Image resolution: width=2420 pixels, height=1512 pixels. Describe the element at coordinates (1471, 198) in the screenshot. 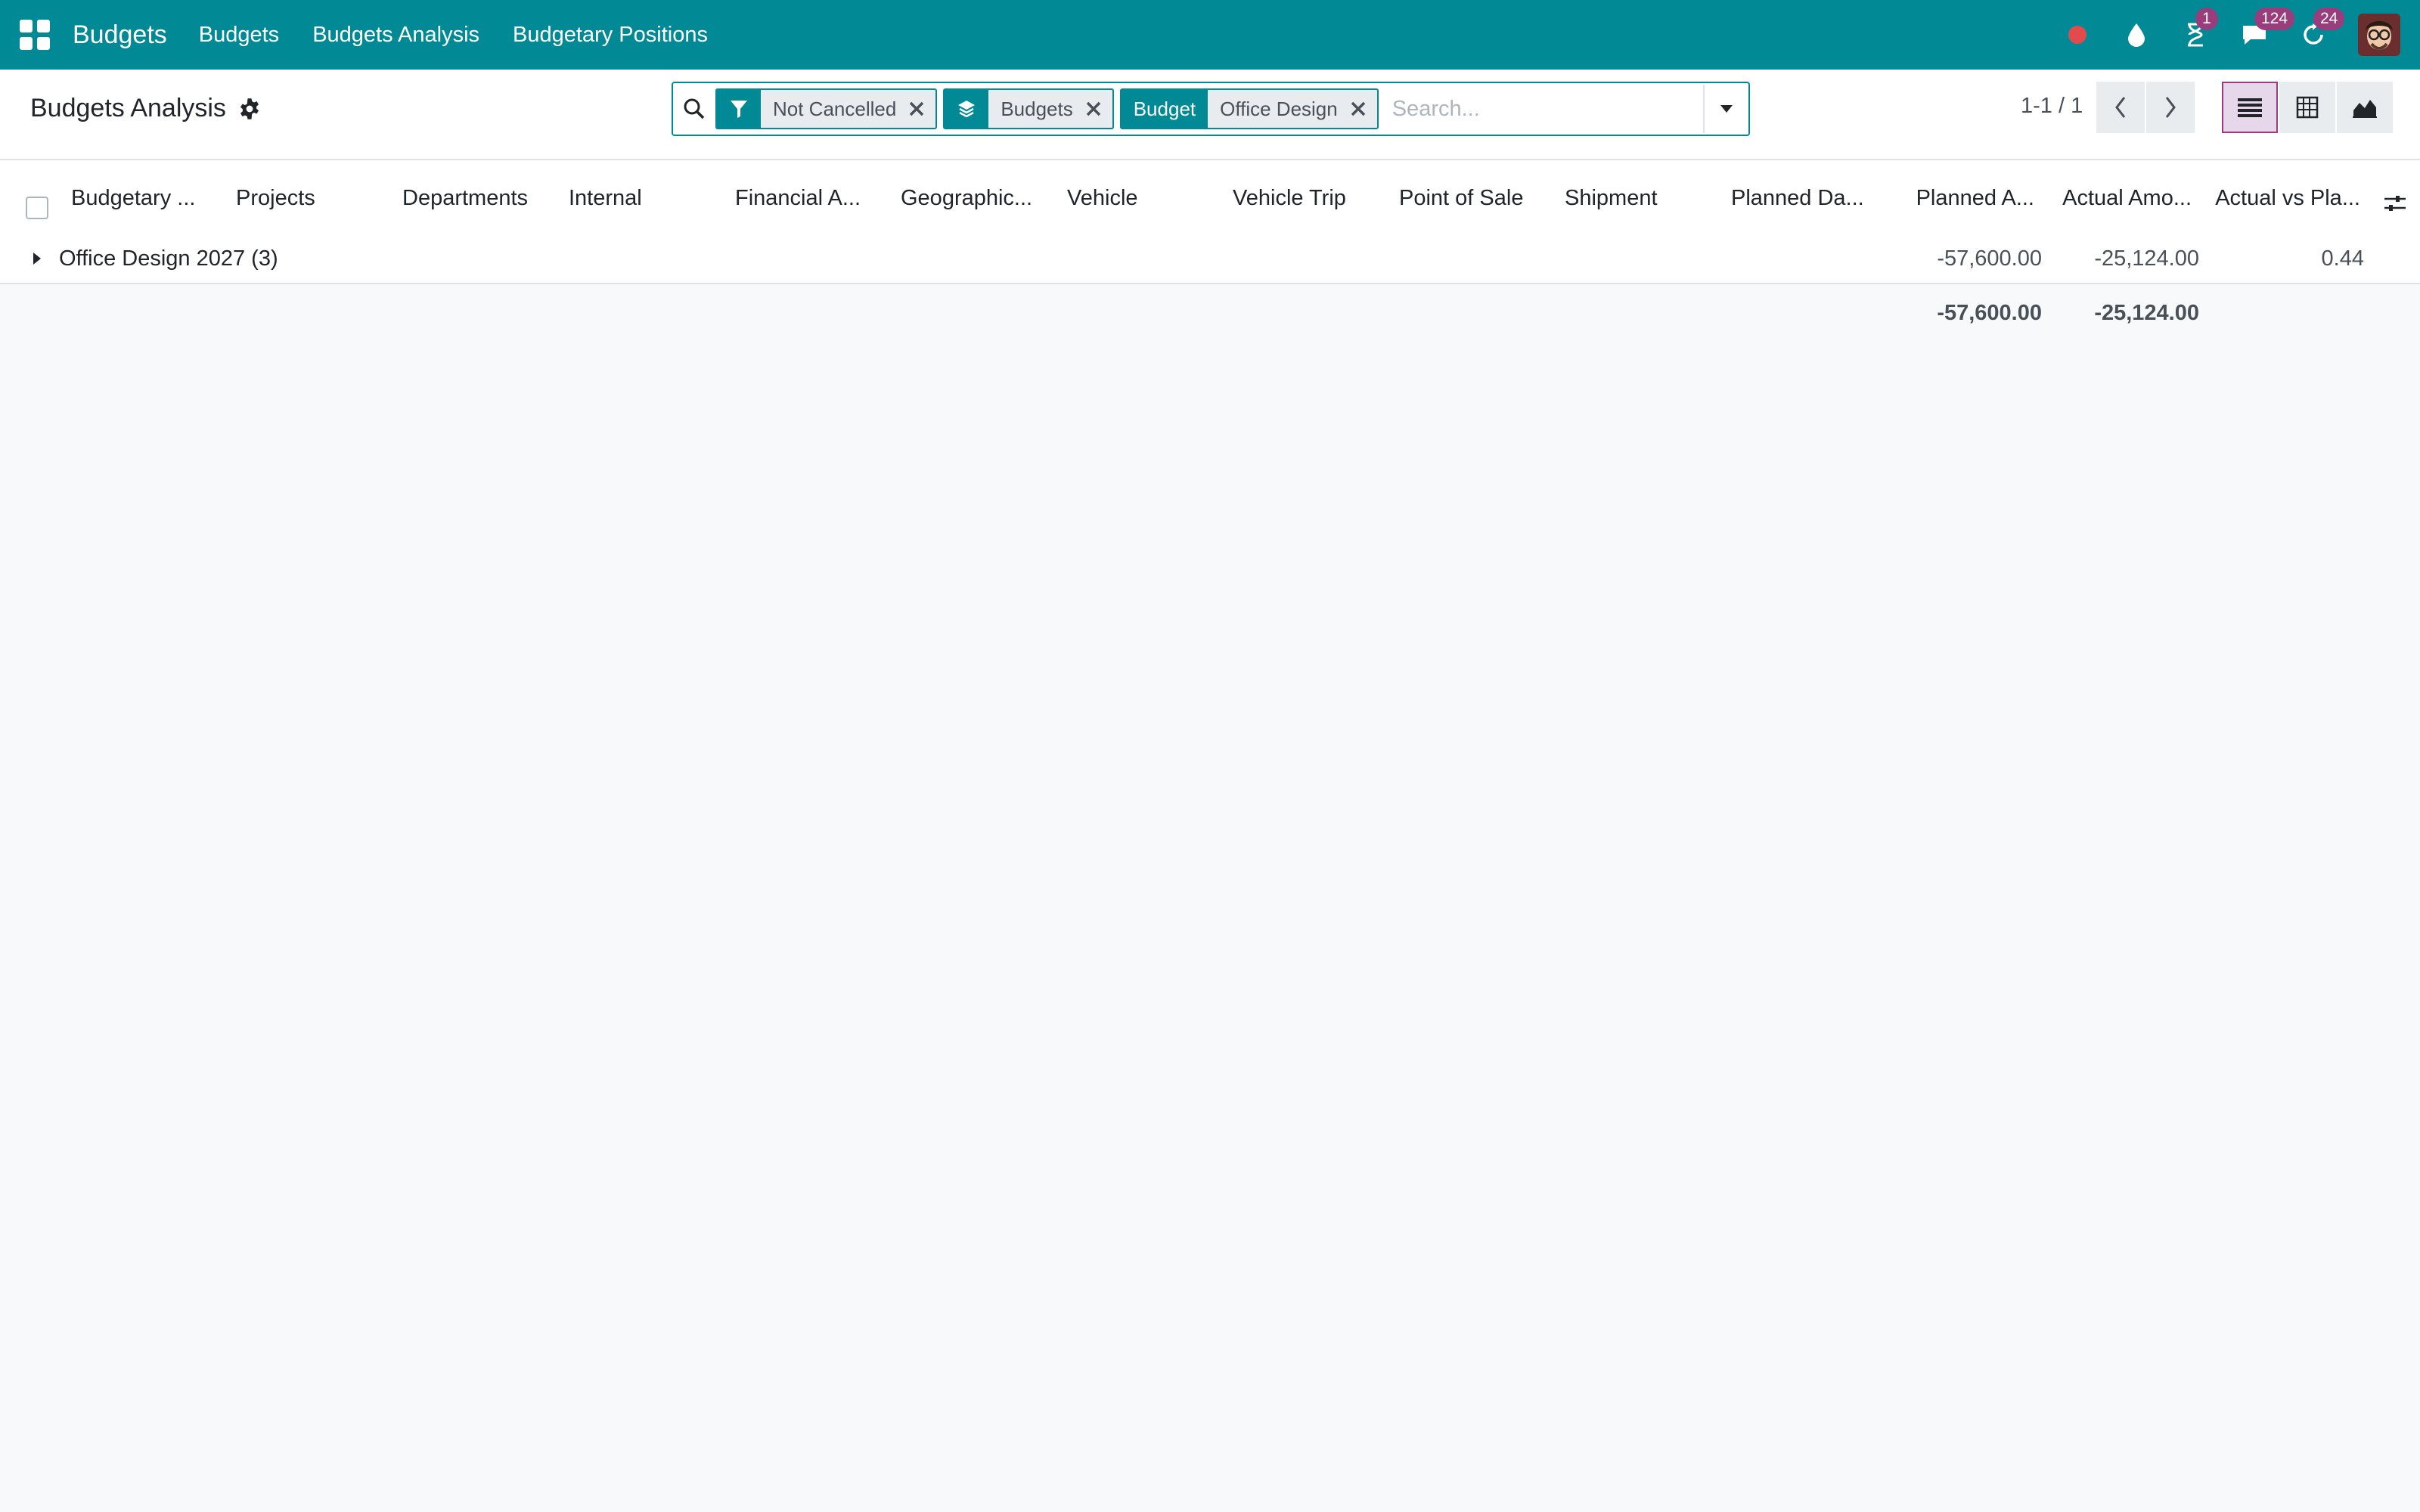

I see `column-header: Point of Sale` at that location.